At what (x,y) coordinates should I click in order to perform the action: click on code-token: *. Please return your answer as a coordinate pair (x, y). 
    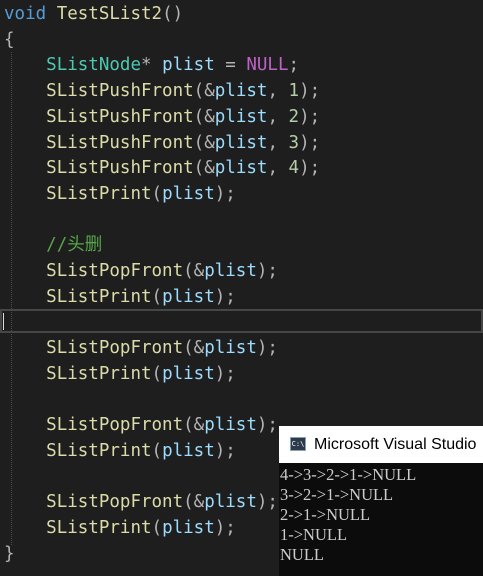
    Looking at the image, I should click on (151, 65).